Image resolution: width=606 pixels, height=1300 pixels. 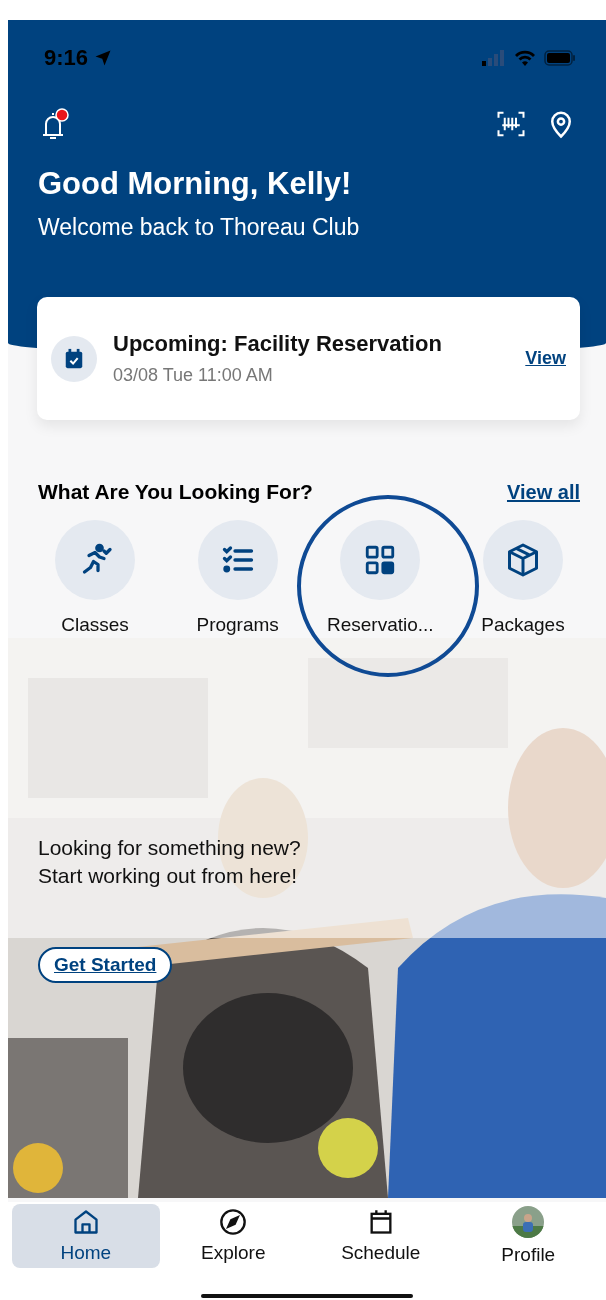 I want to click on calendar-check-icon, so click(x=74, y=358).